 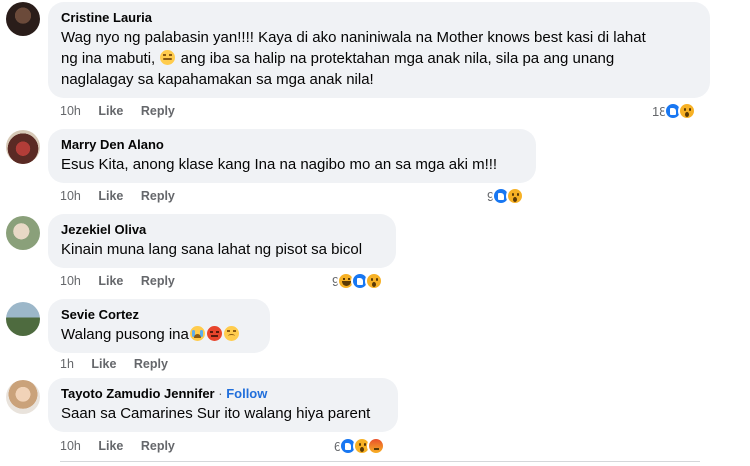 I want to click on comment-text: Walang pusong ina, so click(x=159, y=334).